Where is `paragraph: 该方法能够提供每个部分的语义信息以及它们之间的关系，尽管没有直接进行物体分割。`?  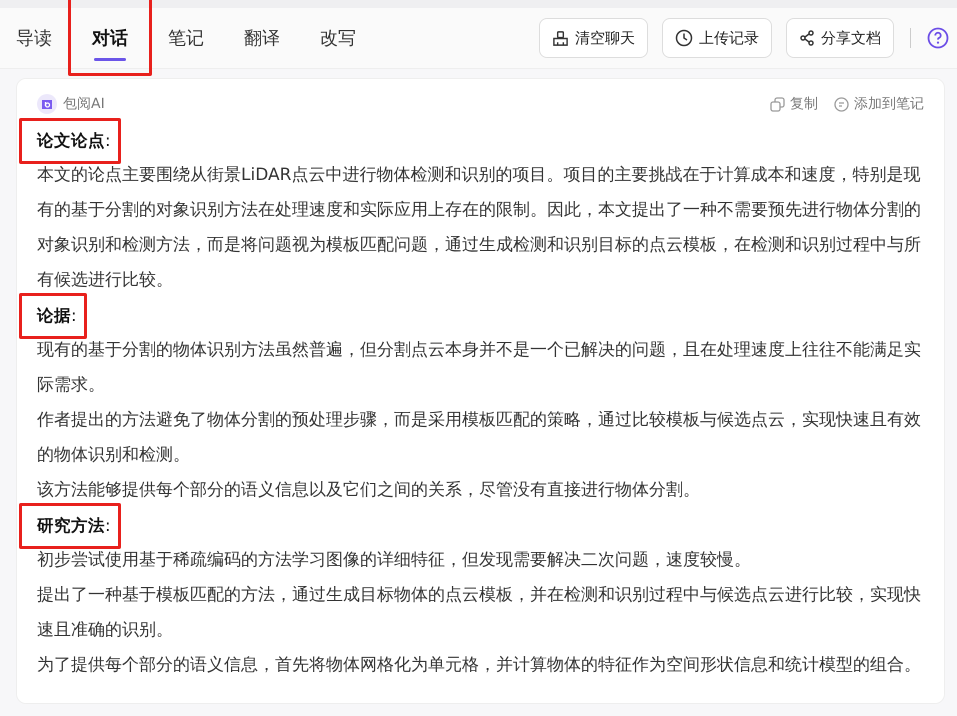 paragraph: 该方法能够提供每个部分的语义信息以及它们之间的关系，尽管没有直接进行物体分割。 is located at coordinates (369, 490).